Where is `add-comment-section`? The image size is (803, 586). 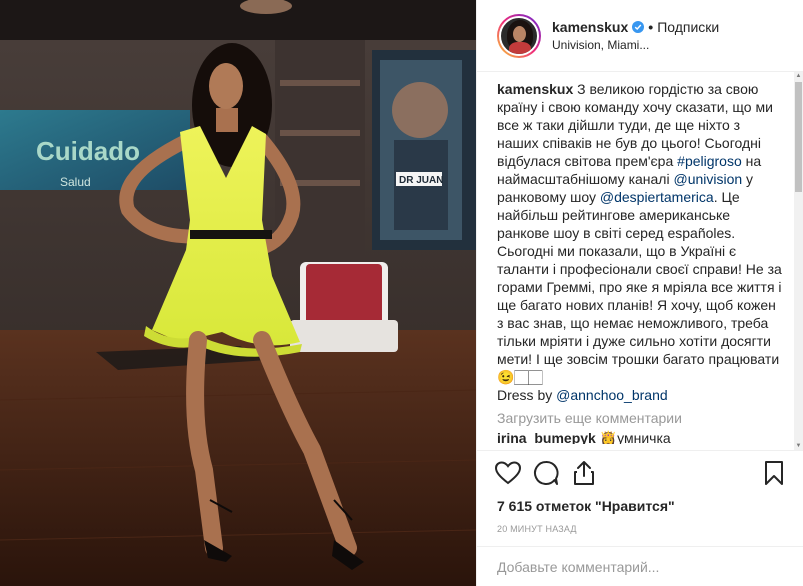
add-comment-section is located at coordinates (640, 566).